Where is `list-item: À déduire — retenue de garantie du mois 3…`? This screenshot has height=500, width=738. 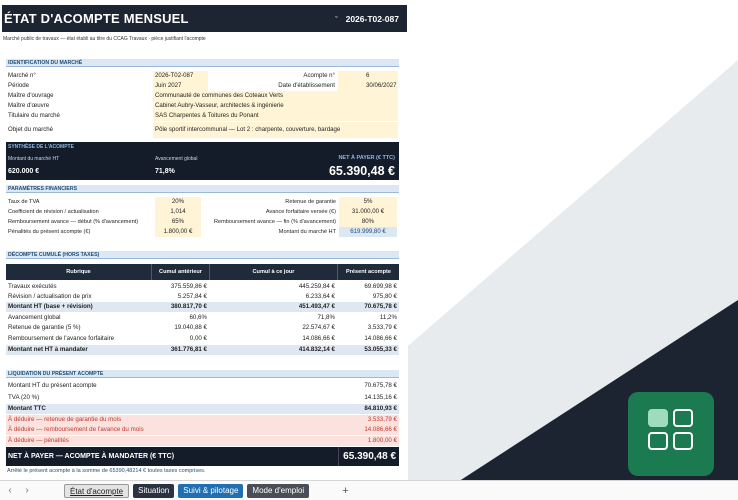 list-item: À déduire — retenue de garantie du mois 3… is located at coordinates (202, 420).